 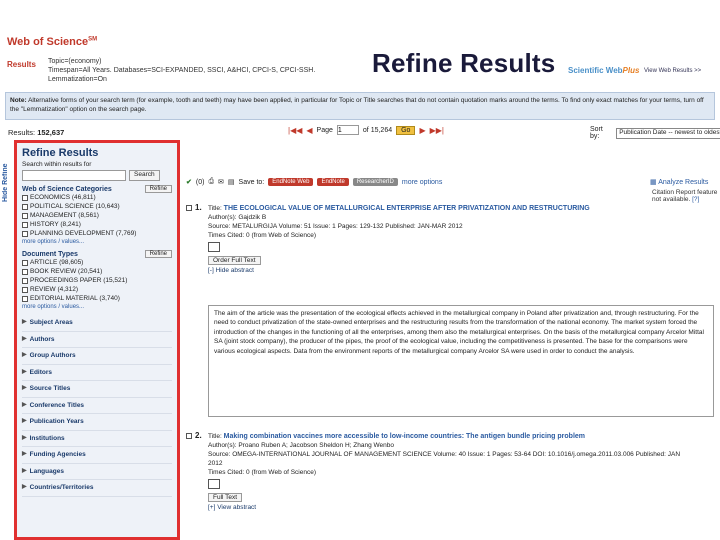 I want to click on facet-group-authors: ▶ Group Authors, so click(x=97, y=356).